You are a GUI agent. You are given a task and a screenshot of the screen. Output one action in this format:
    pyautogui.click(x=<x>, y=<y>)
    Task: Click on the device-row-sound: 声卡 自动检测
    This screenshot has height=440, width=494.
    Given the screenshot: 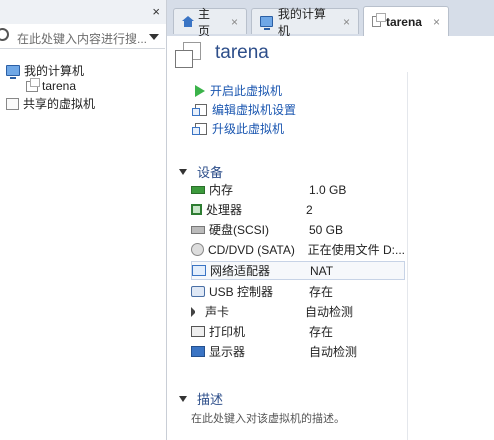 What is the action you would take?
    pyautogui.click(x=298, y=311)
    